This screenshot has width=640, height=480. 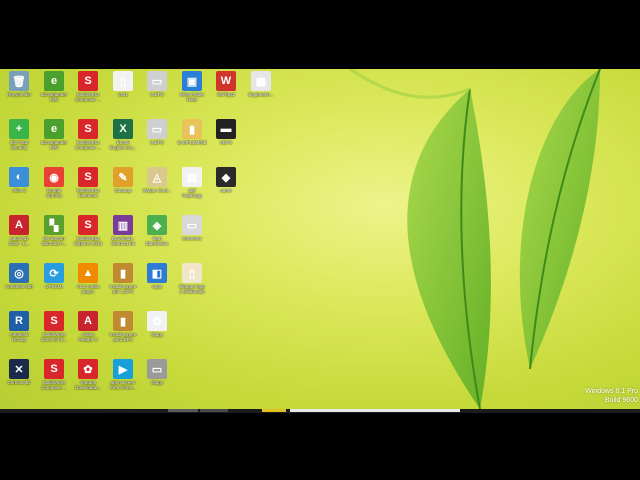 I want to click on app-icon: ✎, so click(x=123, y=177).